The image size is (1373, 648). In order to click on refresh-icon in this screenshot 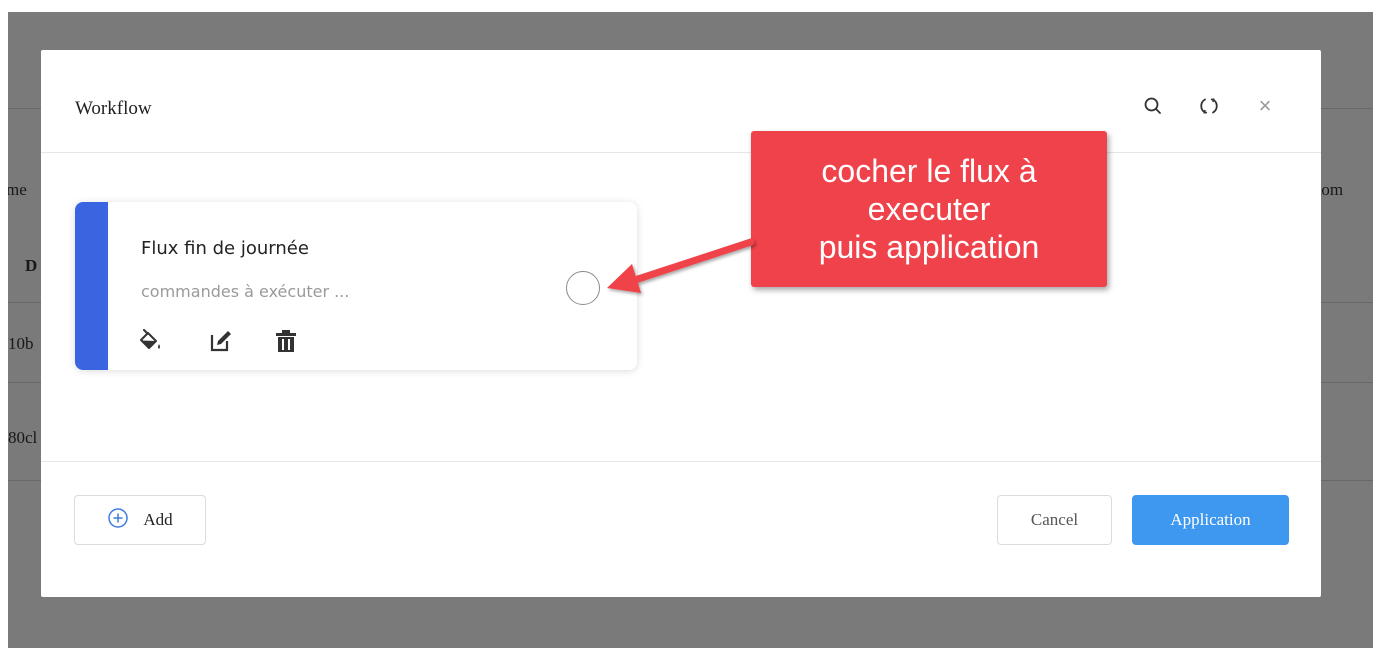, I will do `click(1209, 106)`.